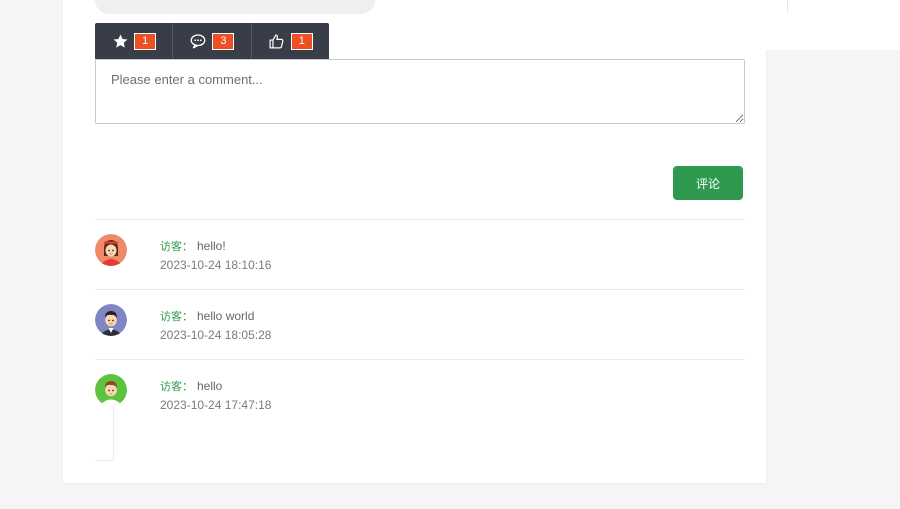 This screenshot has width=900, height=509. What do you see at coordinates (787, 6) in the screenshot?
I see `sidebar-divider` at bounding box center [787, 6].